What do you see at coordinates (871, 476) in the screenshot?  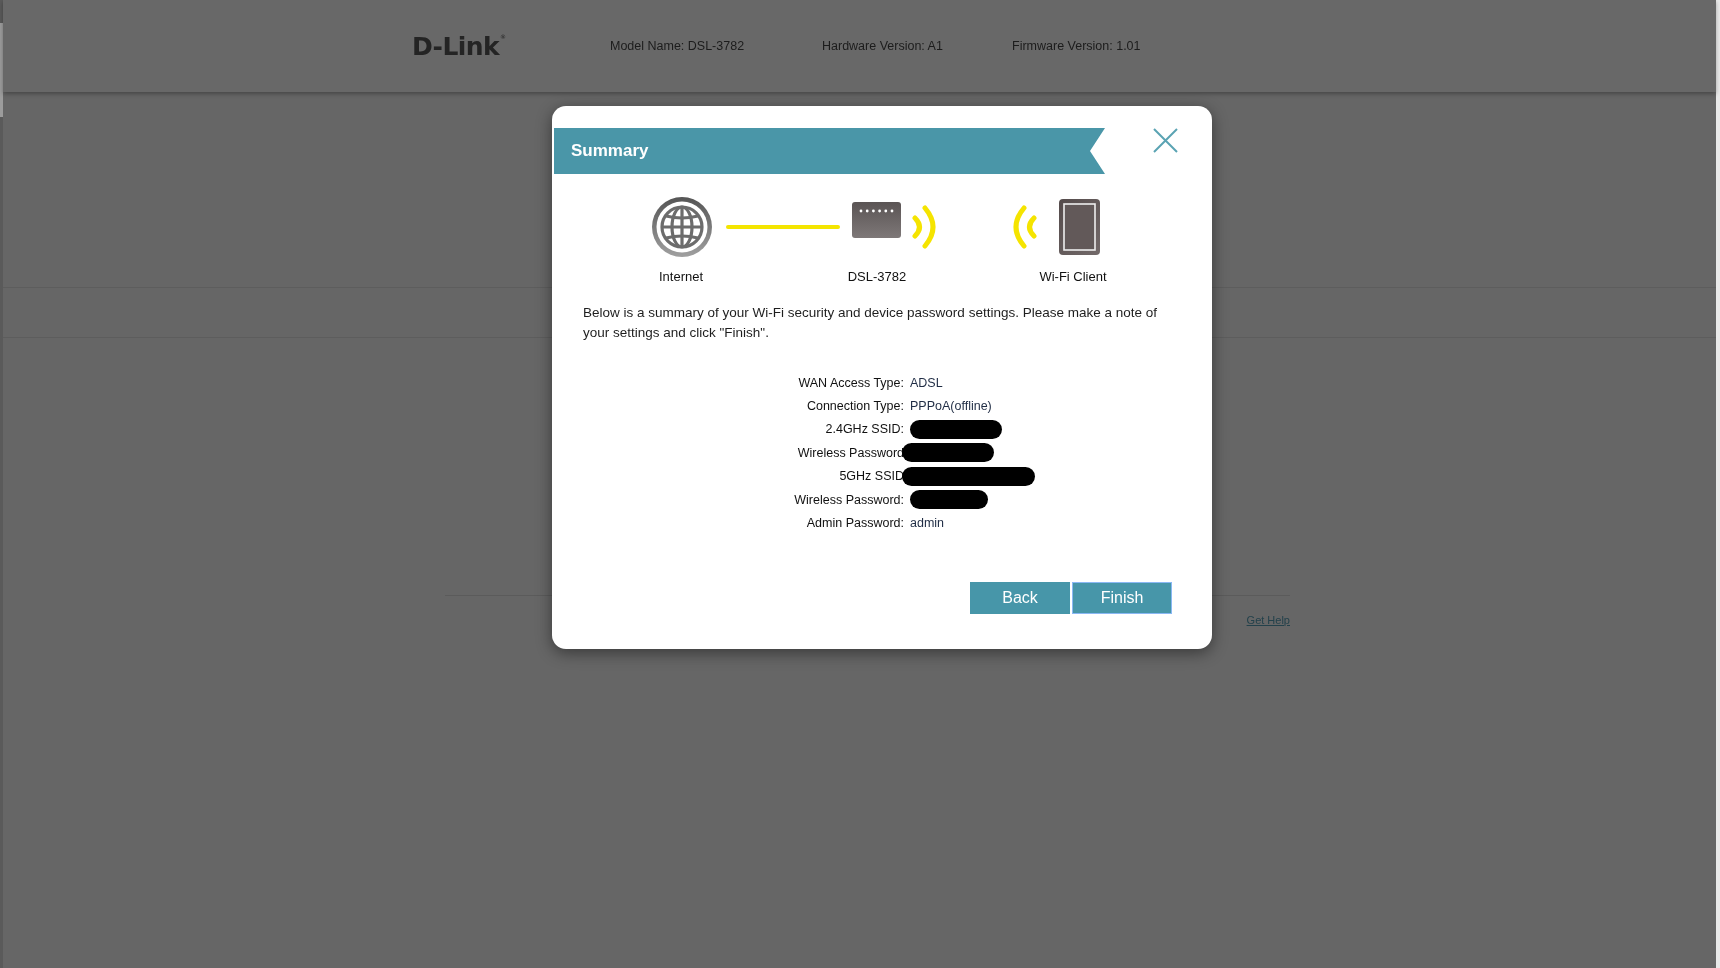 I see `setting-label: 5GHz SSID` at bounding box center [871, 476].